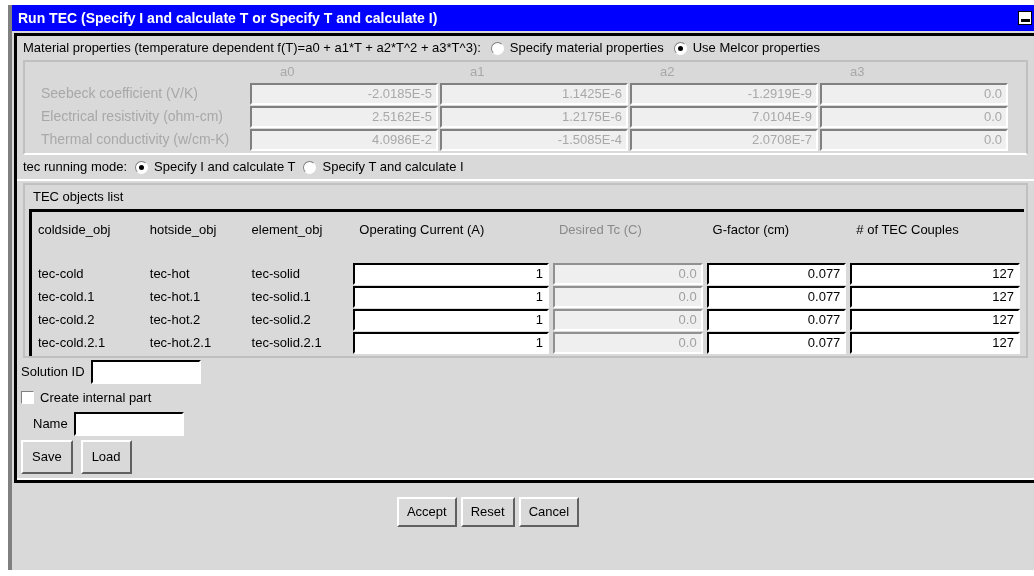 This screenshot has width=1034, height=576. What do you see at coordinates (393, 167) in the screenshot?
I see `radio-label: Specify T and calculate I` at bounding box center [393, 167].